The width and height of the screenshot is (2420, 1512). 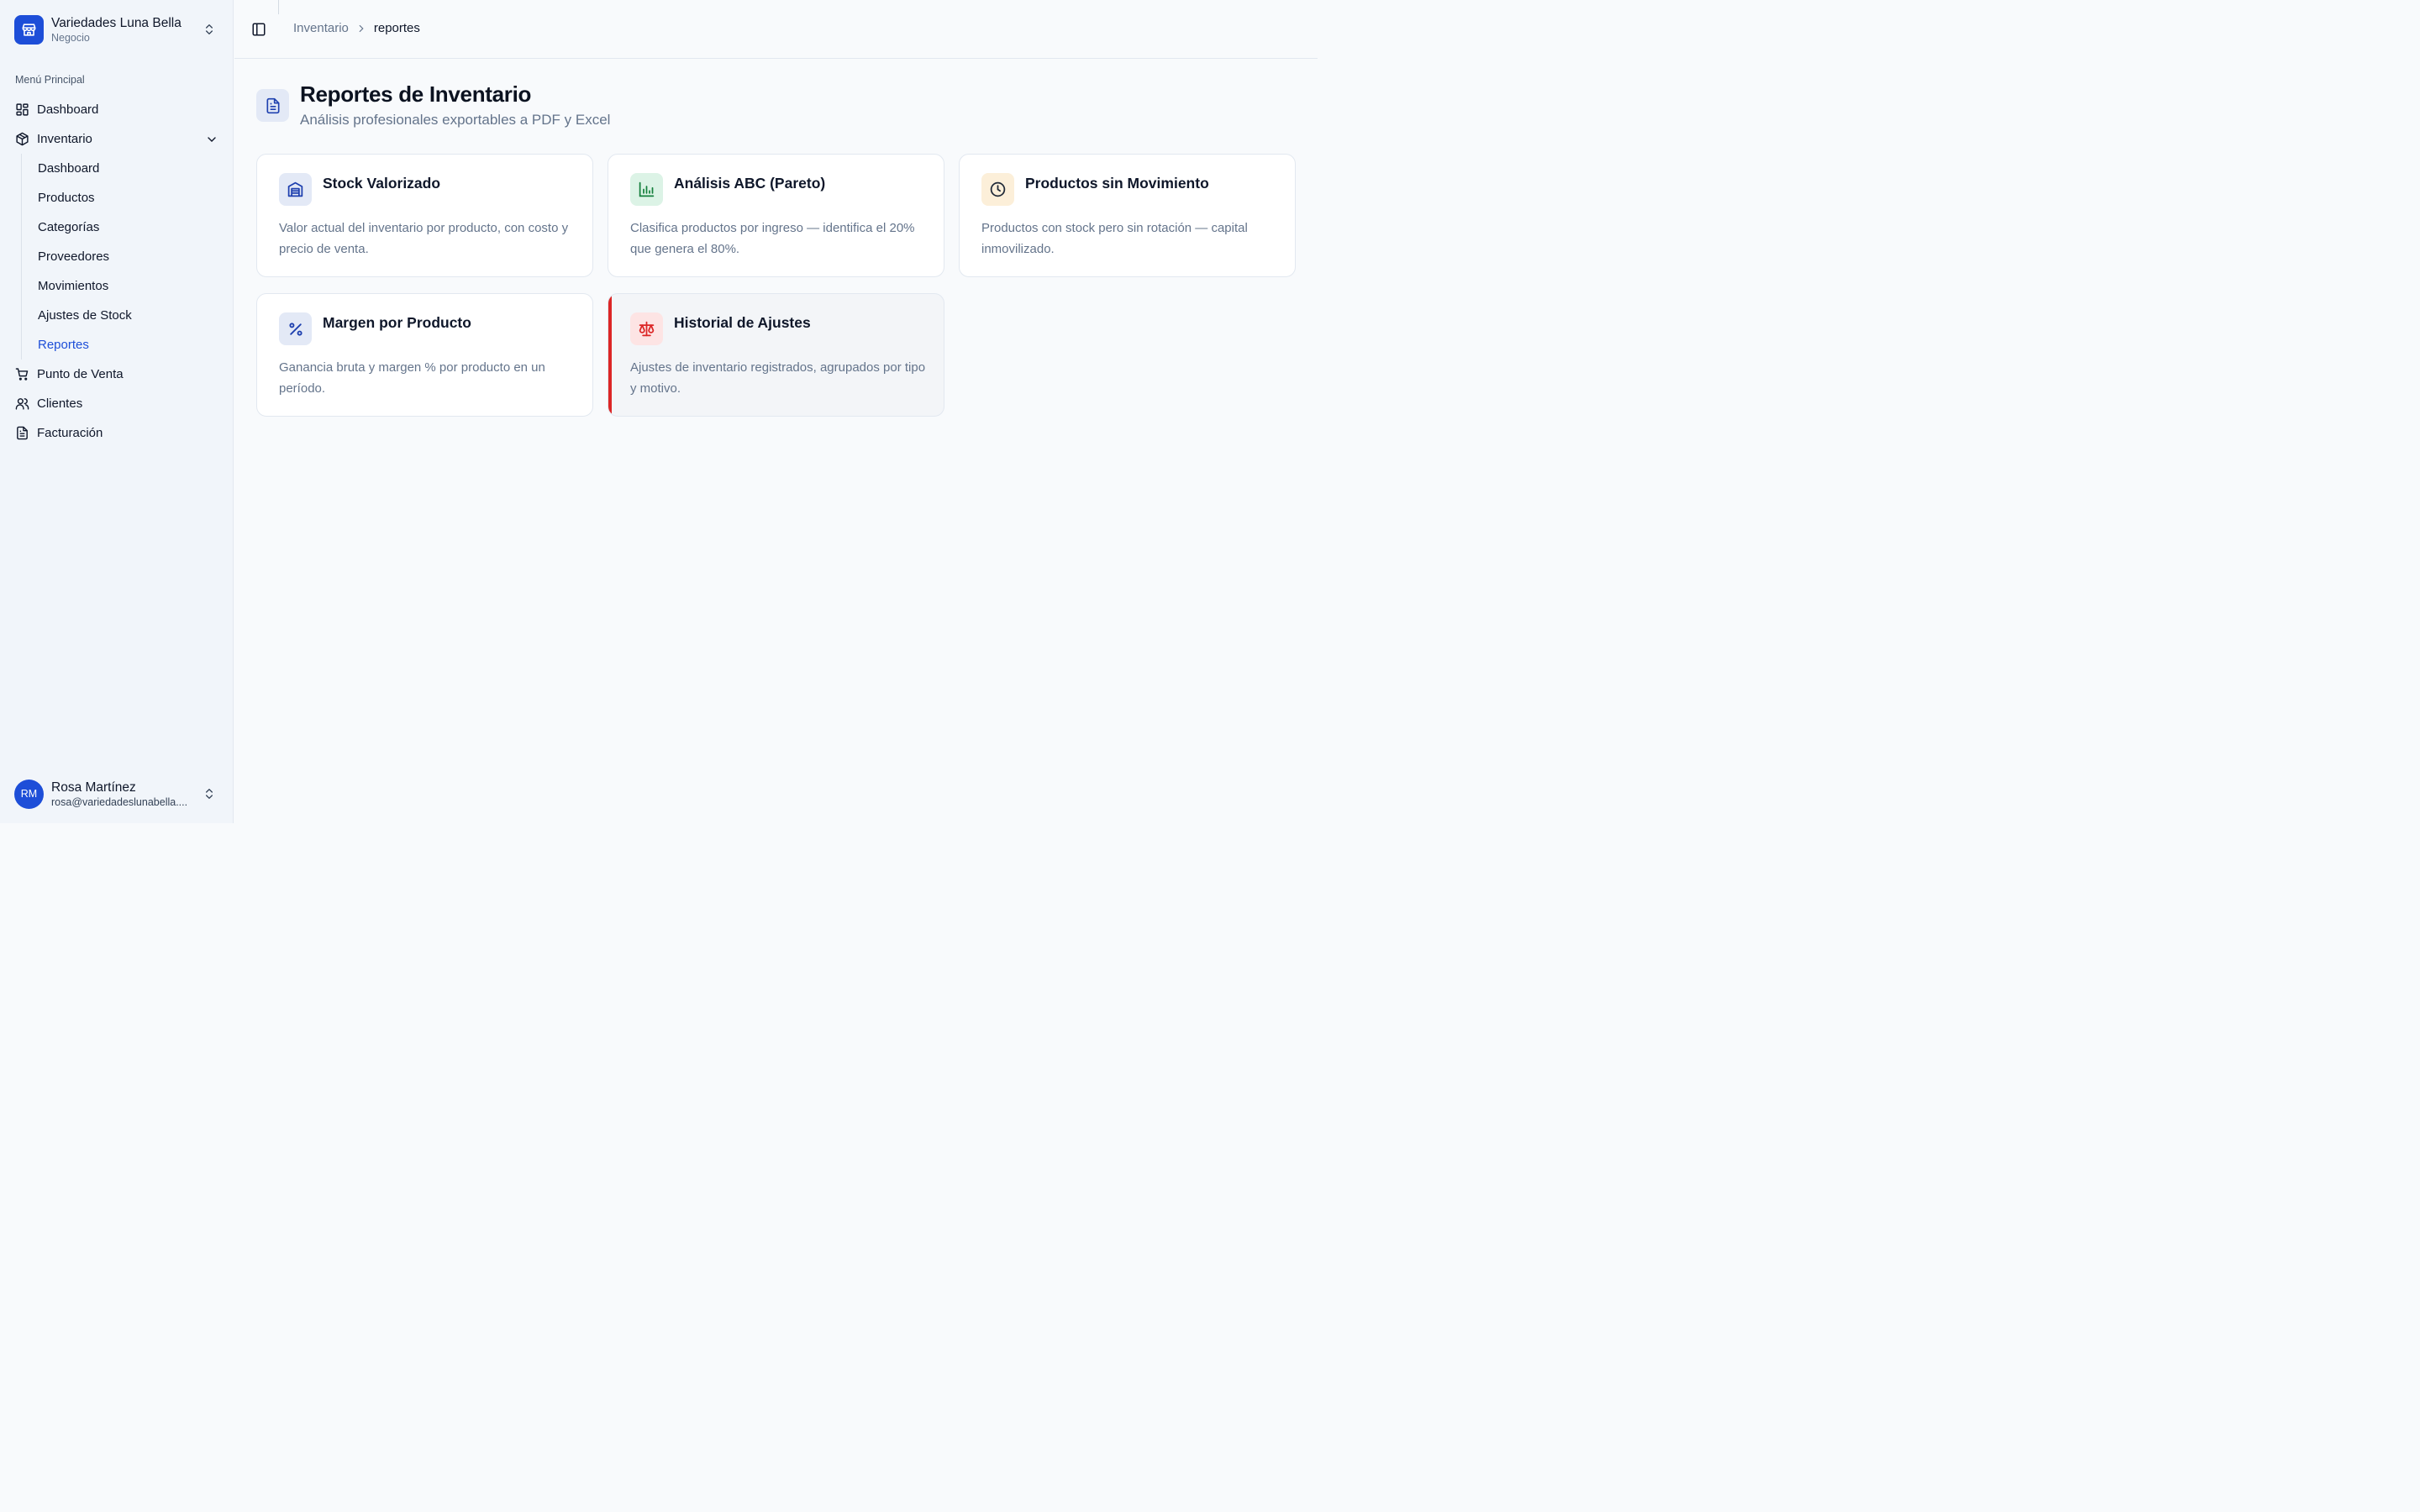 I want to click on card-title: Análisis ABC (Pareto), so click(x=750, y=183).